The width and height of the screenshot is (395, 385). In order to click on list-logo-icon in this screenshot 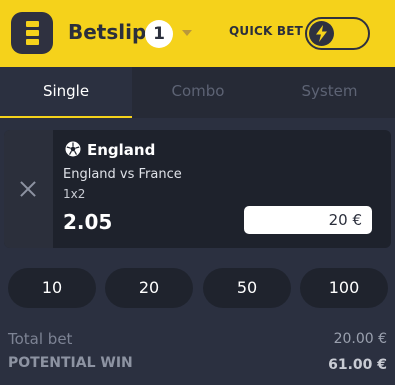, I will do `click(32, 33)`.